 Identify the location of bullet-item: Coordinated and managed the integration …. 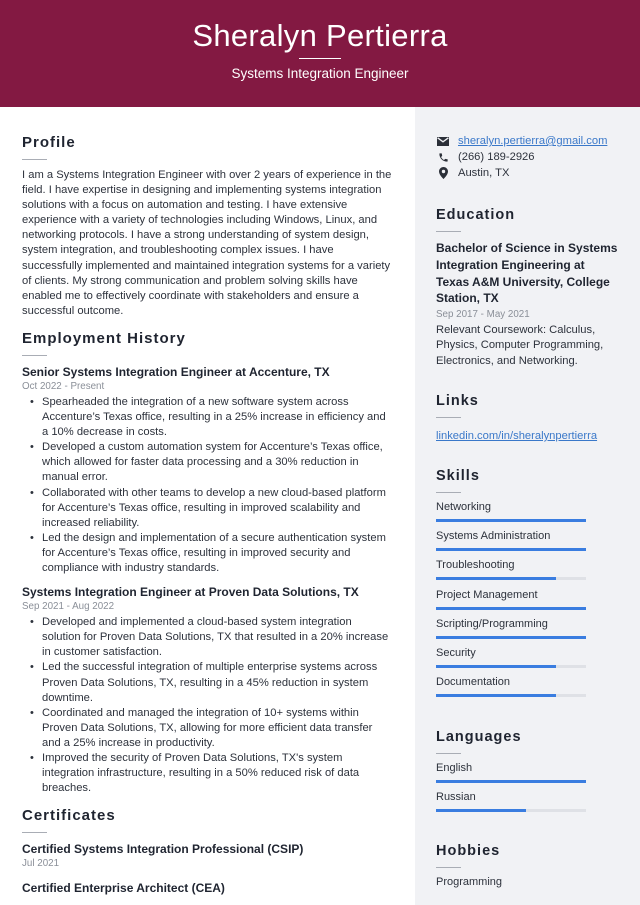
(211, 728).